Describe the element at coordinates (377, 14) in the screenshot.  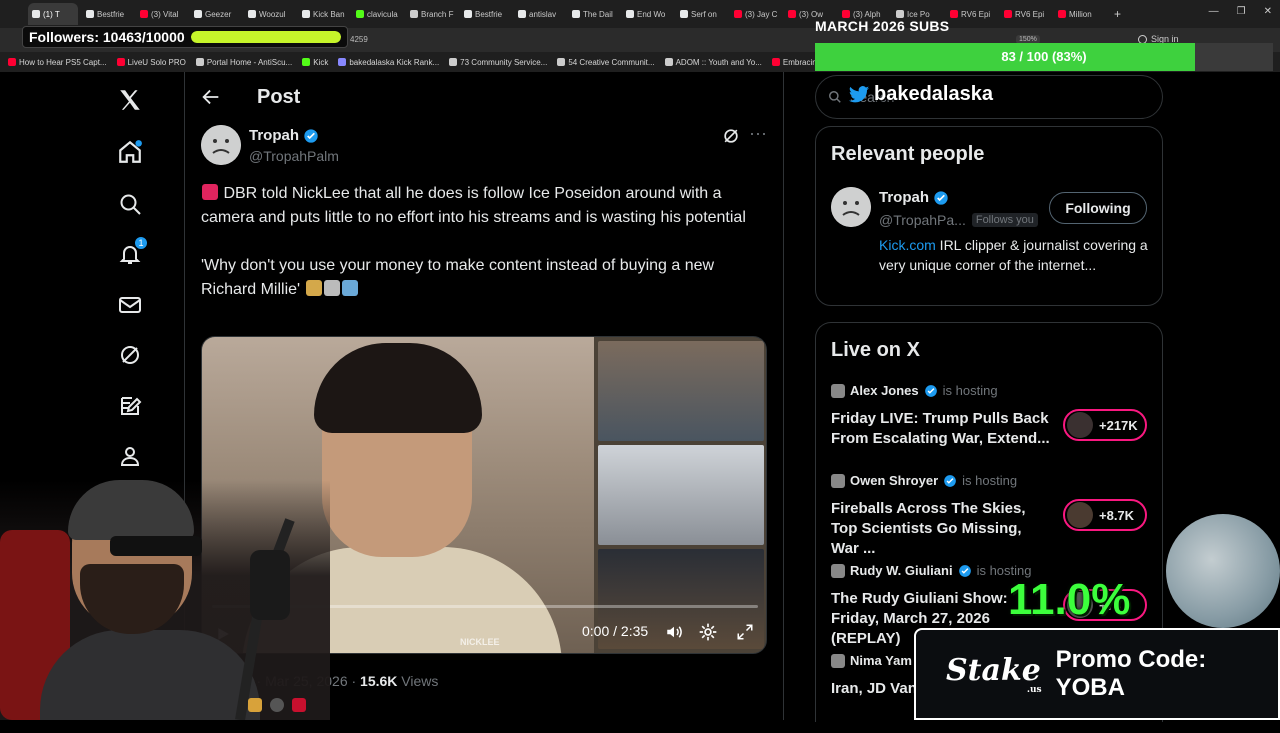
I see `browser-tab: clavicula` at that location.